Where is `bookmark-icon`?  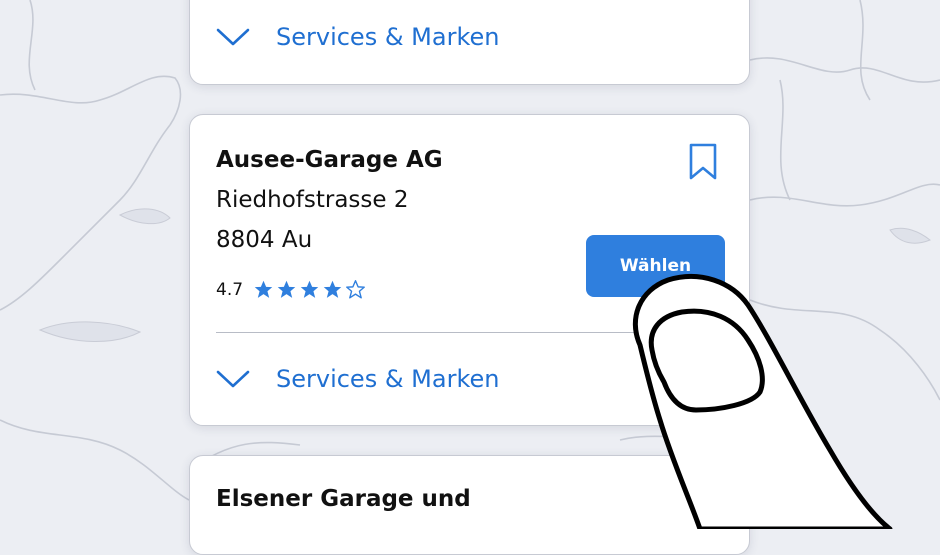 bookmark-icon is located at coordinates (703, 162).